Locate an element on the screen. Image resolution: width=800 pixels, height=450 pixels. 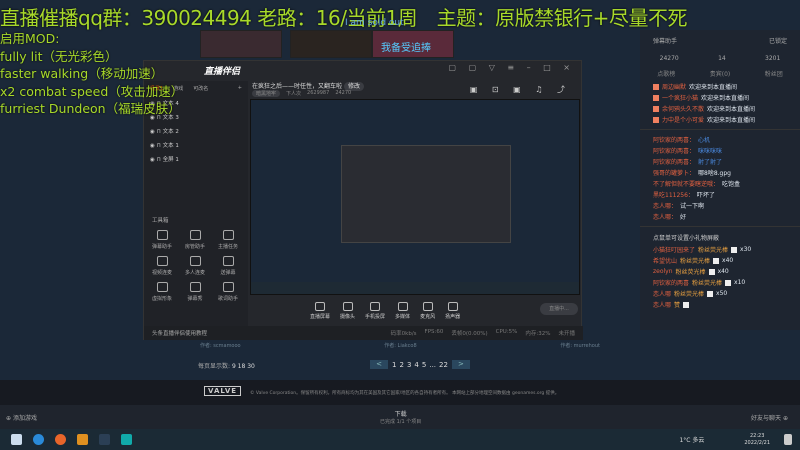
tutorial-link: 头条直播伴侣使用教程 is located at coordinates (179, 333).